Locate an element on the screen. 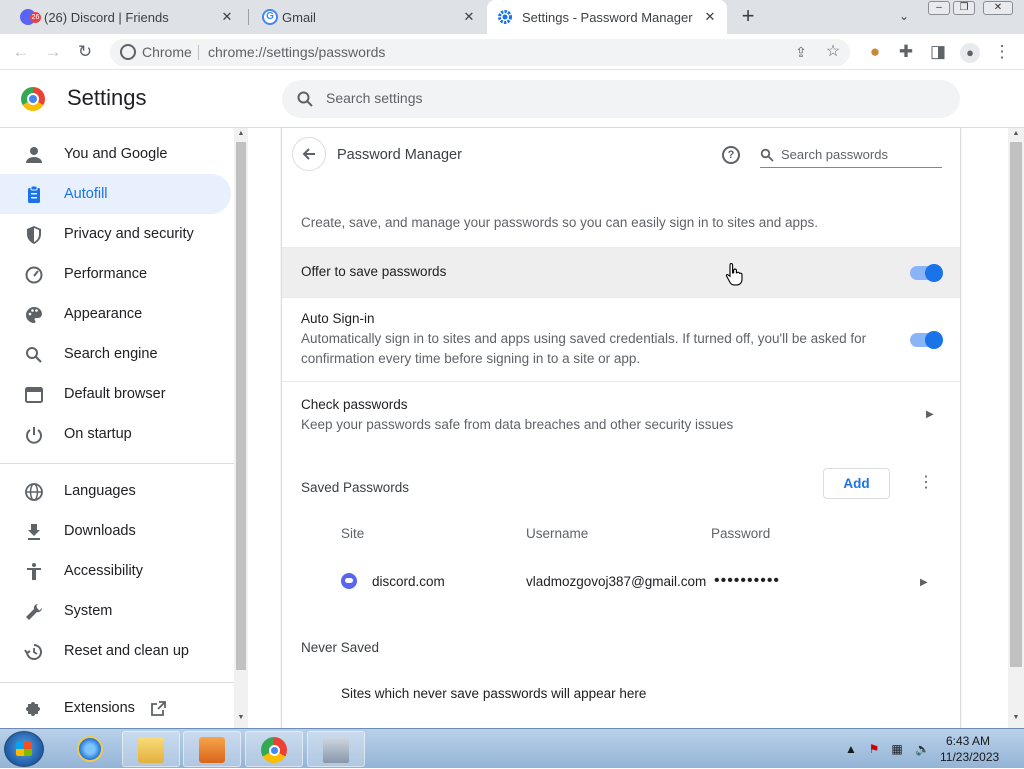 The image size is (1024, 769). search-passwords-input: Search passwords is located at coordinates (851, 156).